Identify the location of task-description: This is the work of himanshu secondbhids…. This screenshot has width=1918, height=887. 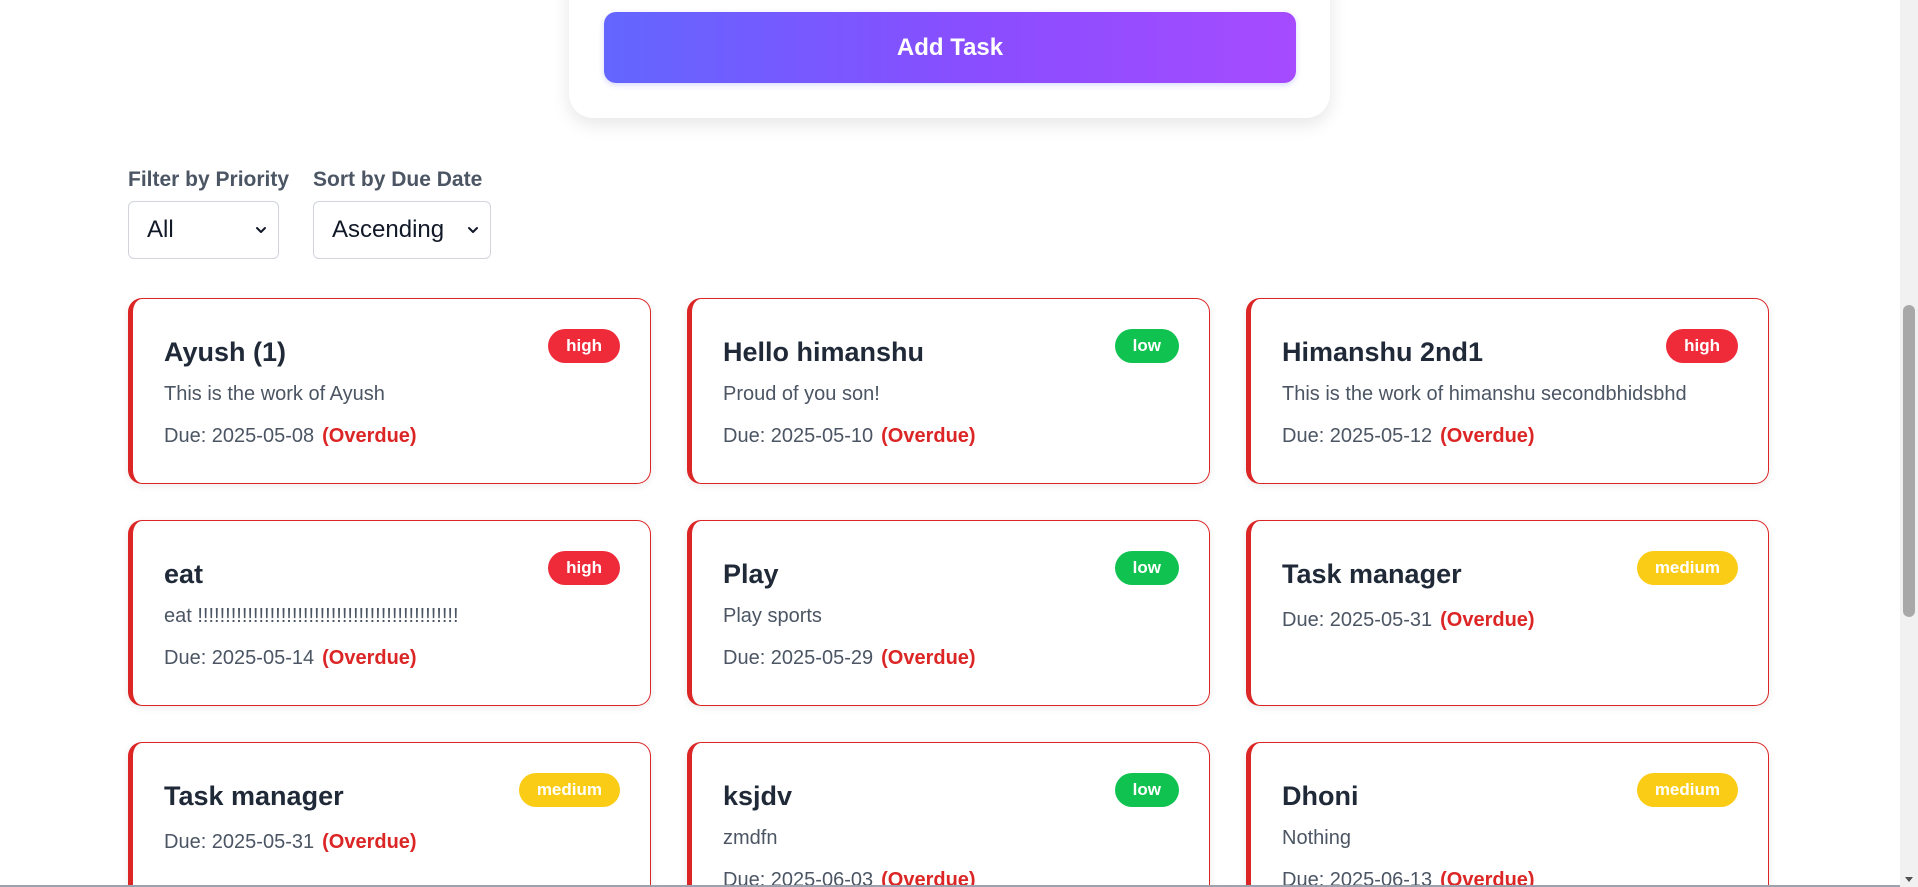
(1484, 394).